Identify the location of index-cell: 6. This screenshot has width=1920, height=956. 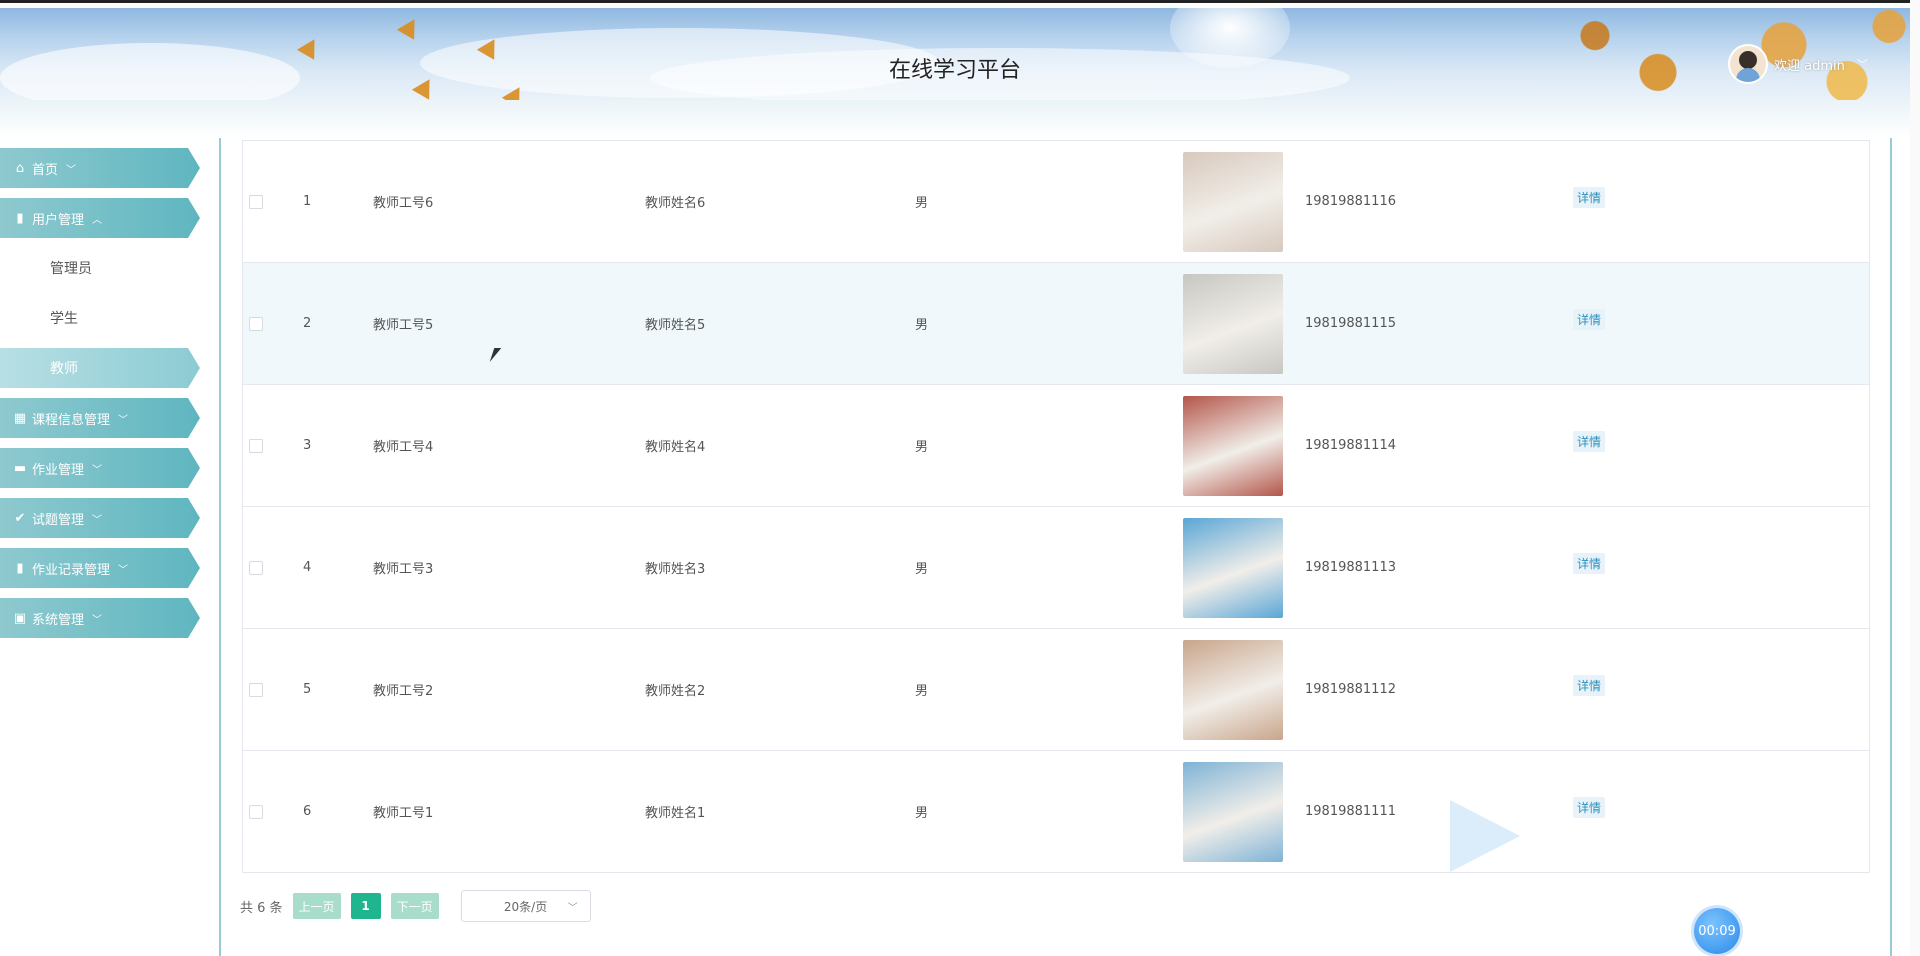
(307, 811).